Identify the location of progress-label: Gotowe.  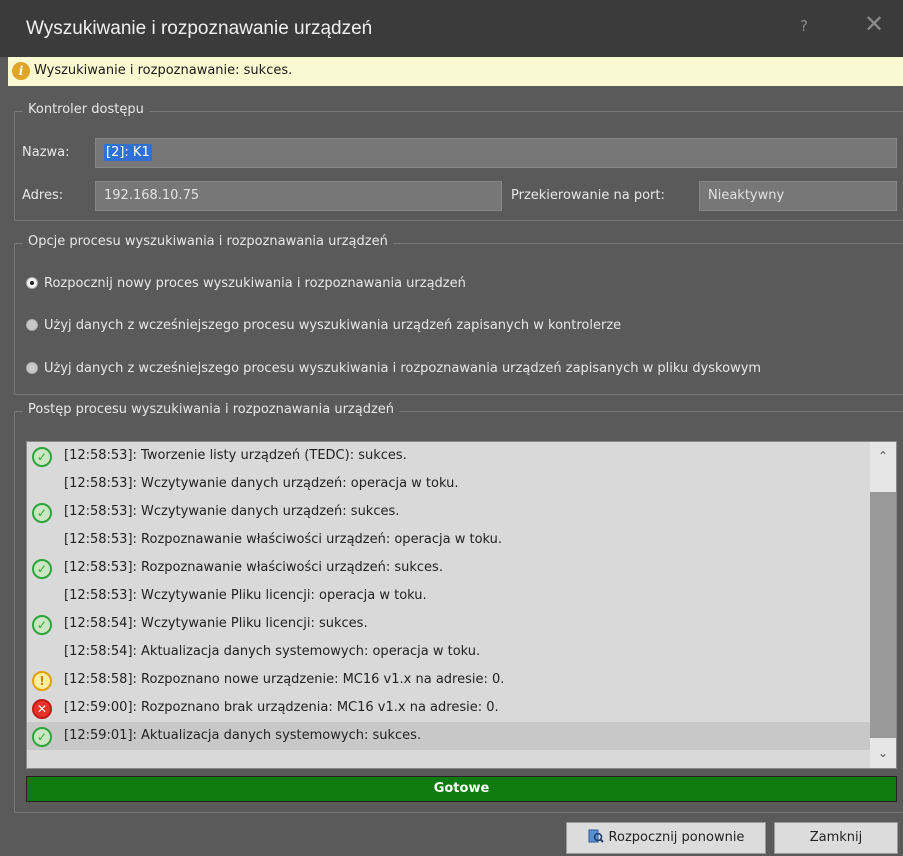
(461, 788).